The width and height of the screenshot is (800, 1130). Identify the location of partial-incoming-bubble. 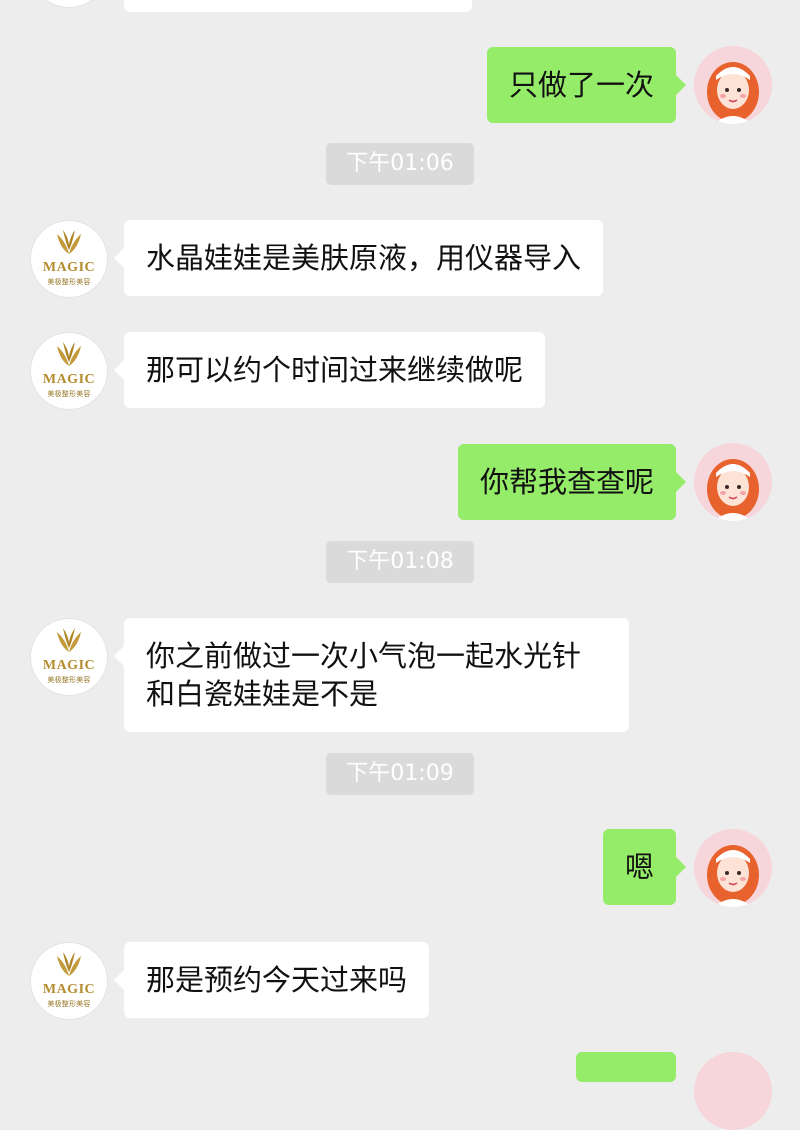
(298, 6).